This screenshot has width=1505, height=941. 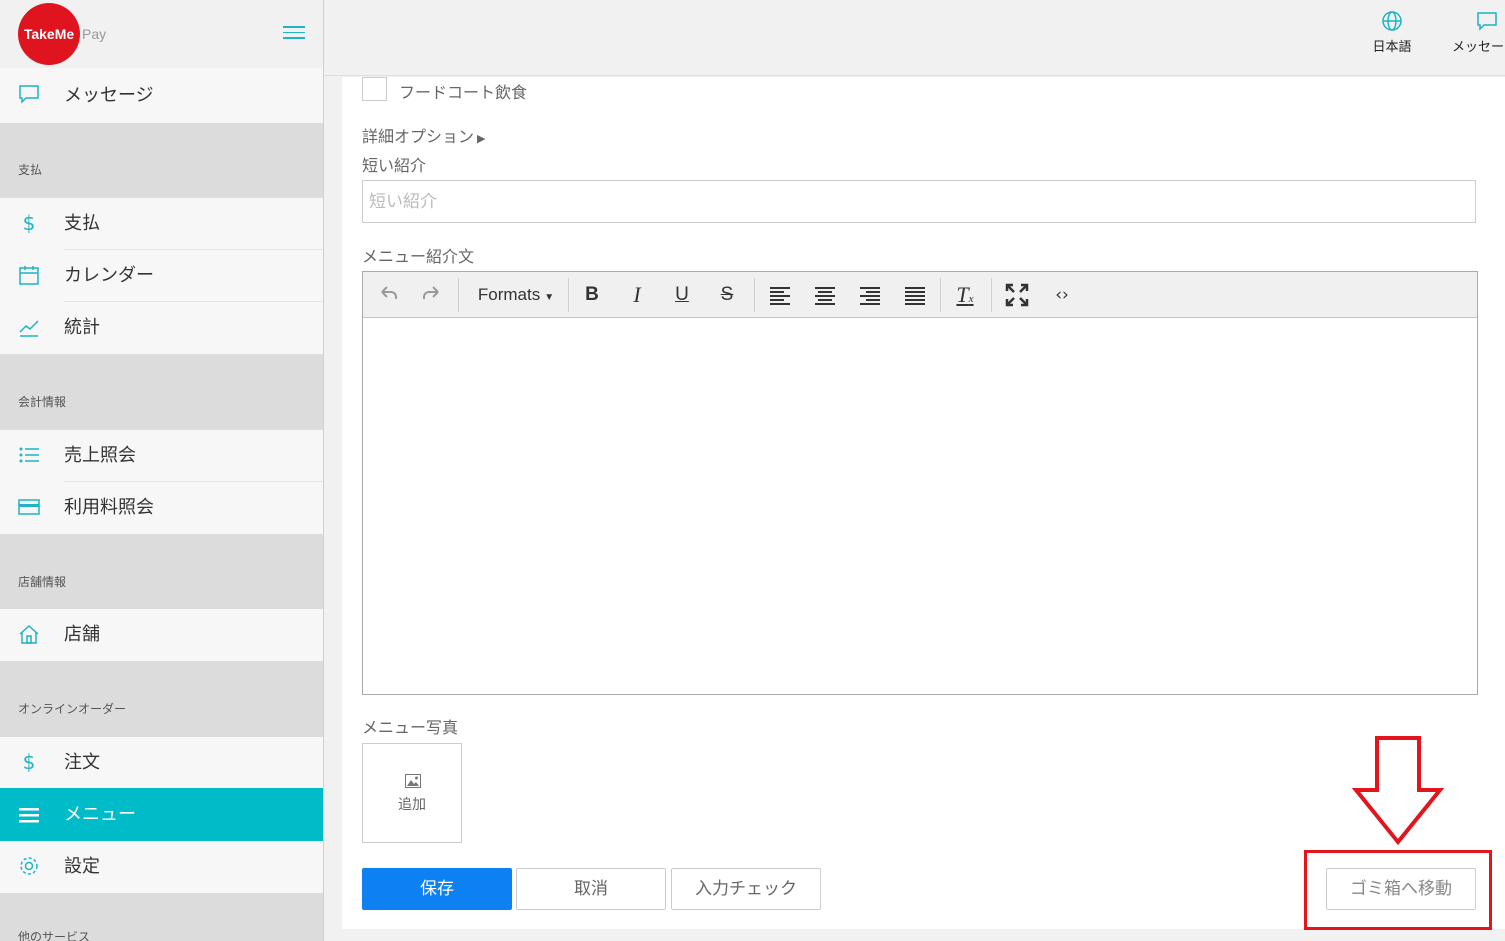 What do you see at coordinates (682, 295) in the screenshot?
I see `underline-icon: U` at bounding box center [682, 295].